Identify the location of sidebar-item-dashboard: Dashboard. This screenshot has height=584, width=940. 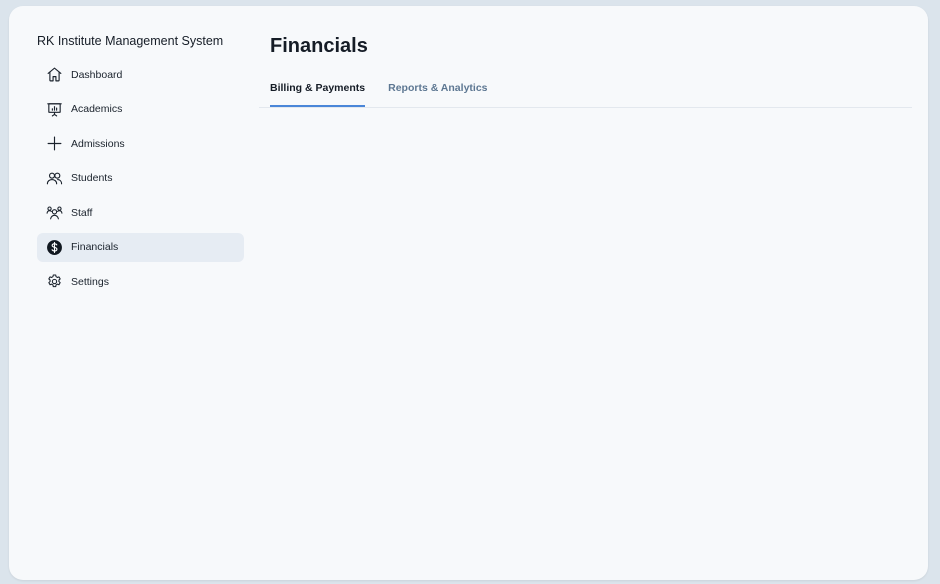
(140, 74).